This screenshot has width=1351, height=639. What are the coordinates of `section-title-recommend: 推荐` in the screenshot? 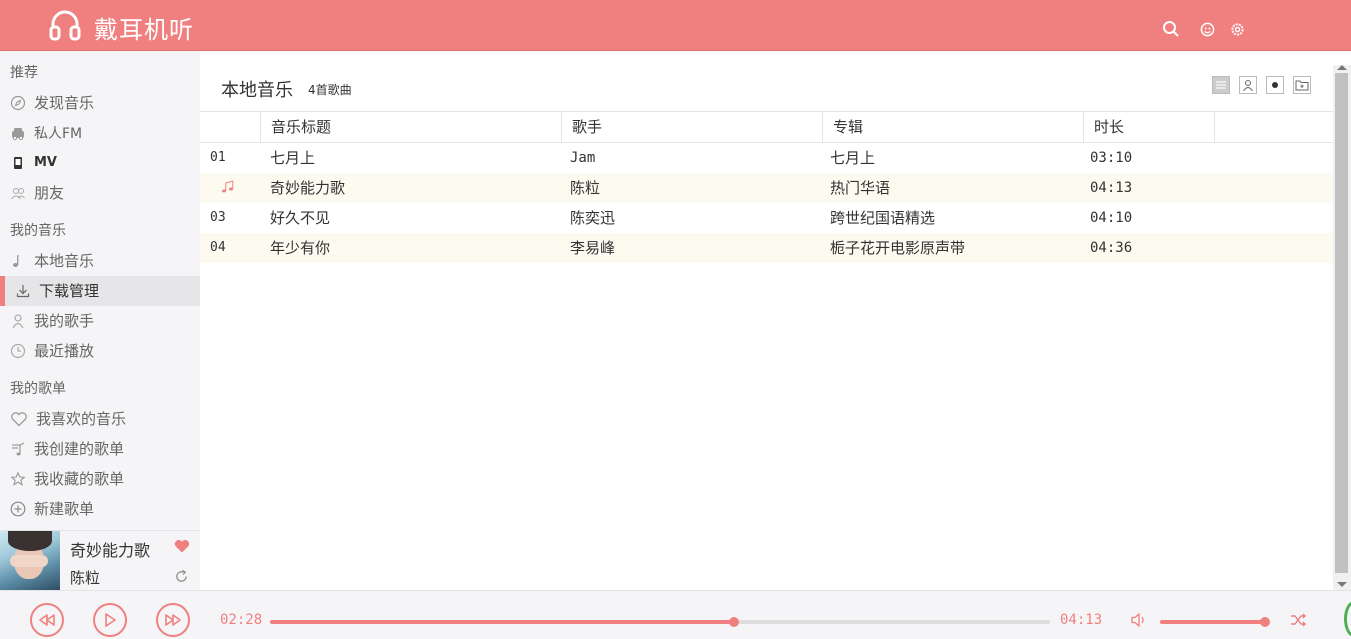 It's located at (24, 73).